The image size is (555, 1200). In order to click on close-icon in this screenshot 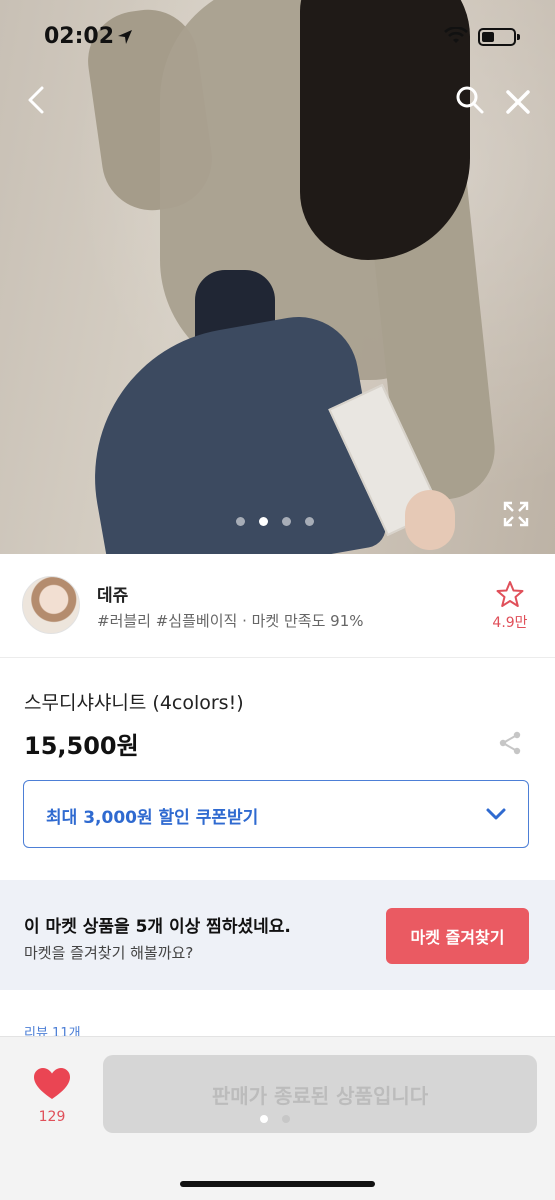, I will do `click(518, 102)`.